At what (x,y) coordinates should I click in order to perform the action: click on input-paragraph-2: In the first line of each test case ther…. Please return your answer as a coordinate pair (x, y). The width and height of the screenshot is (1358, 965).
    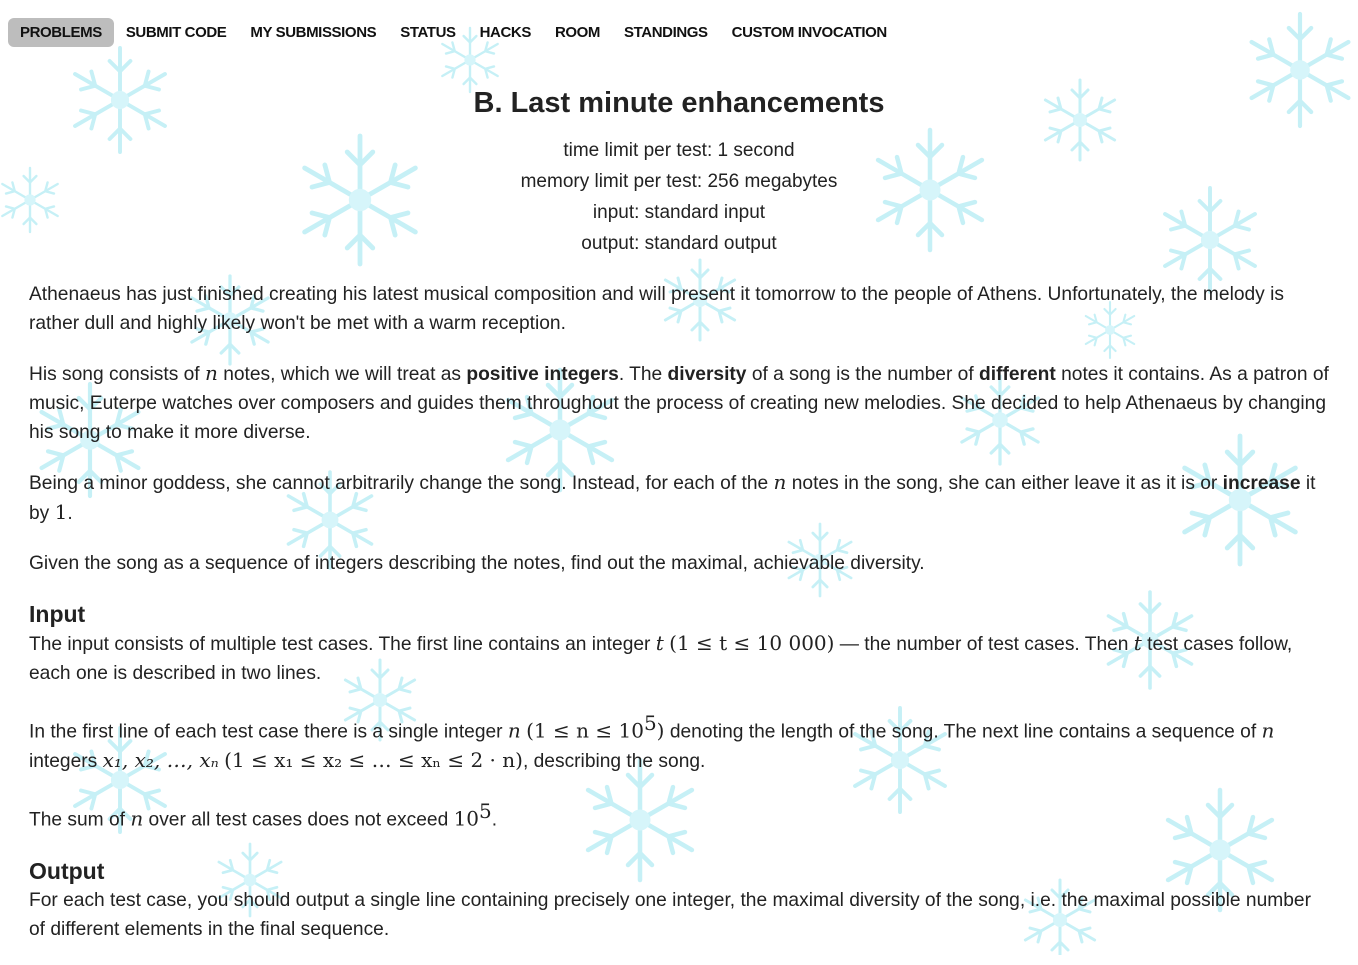
    Looking at the image, I should click on (679, 742).